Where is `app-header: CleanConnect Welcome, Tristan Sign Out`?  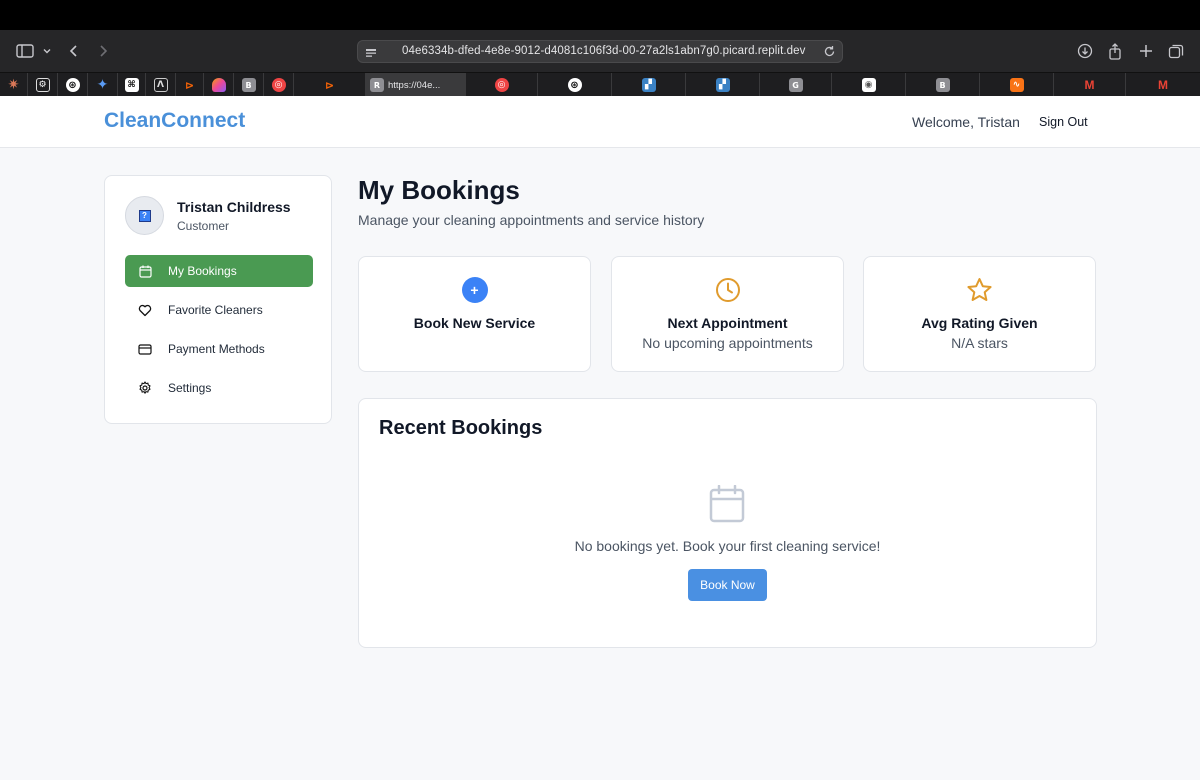
app-header: CleanConnect Welcome, Tristan Sign Out is located at coordinates (600, 122).